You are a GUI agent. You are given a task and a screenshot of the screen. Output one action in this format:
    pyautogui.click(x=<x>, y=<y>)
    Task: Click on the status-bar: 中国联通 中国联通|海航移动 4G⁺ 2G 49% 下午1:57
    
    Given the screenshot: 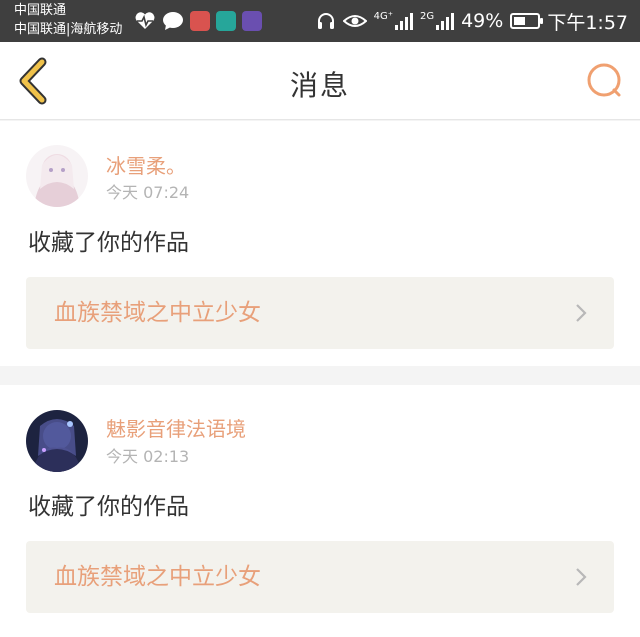 What is the action you would take?
    pyautogui.click(x=320, y=21)
    